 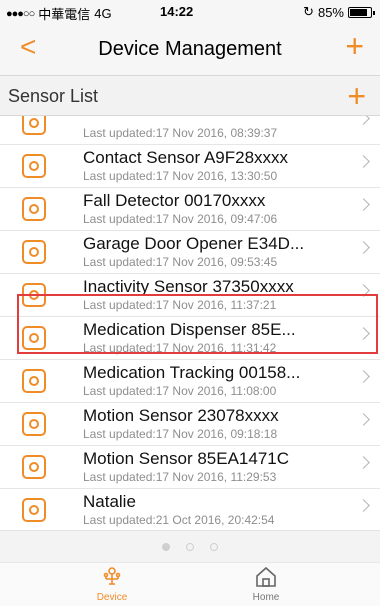 What do you see at coordinates (266, 576) in the screenshot?
I see `home-icon` at bounding box center [266, 576].